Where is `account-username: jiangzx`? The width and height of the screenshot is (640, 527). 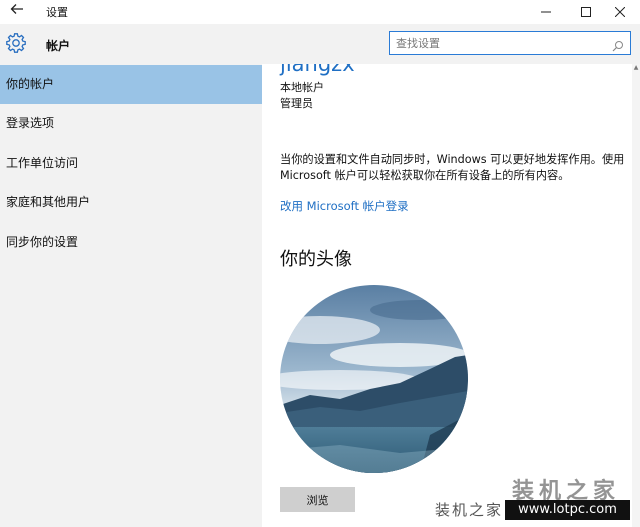 account-username: jiangzx is located at coordinates (317, 70).